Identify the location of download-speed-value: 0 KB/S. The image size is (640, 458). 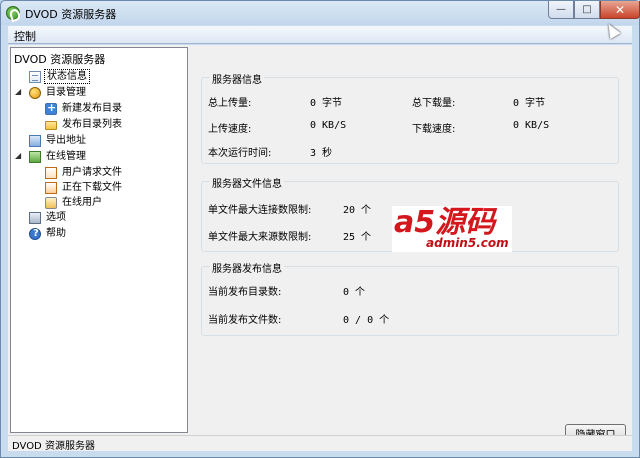
(531, 125).